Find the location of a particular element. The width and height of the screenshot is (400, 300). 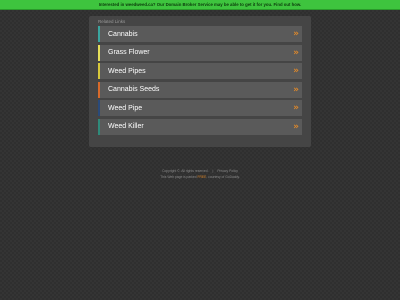

parked-suffix: , courtesy of GoDaddy. is located at coordinates (223, 177).